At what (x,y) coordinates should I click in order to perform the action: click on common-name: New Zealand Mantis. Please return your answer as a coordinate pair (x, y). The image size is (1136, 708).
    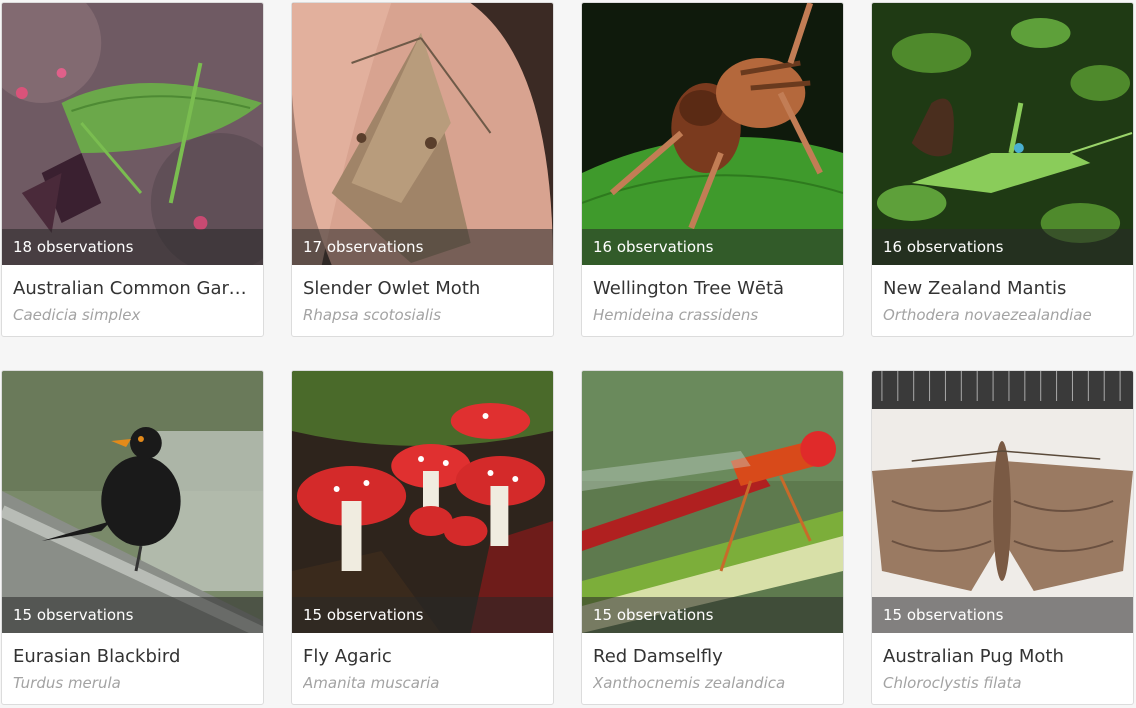
    Looking at the image, I should click on (1002, 289).